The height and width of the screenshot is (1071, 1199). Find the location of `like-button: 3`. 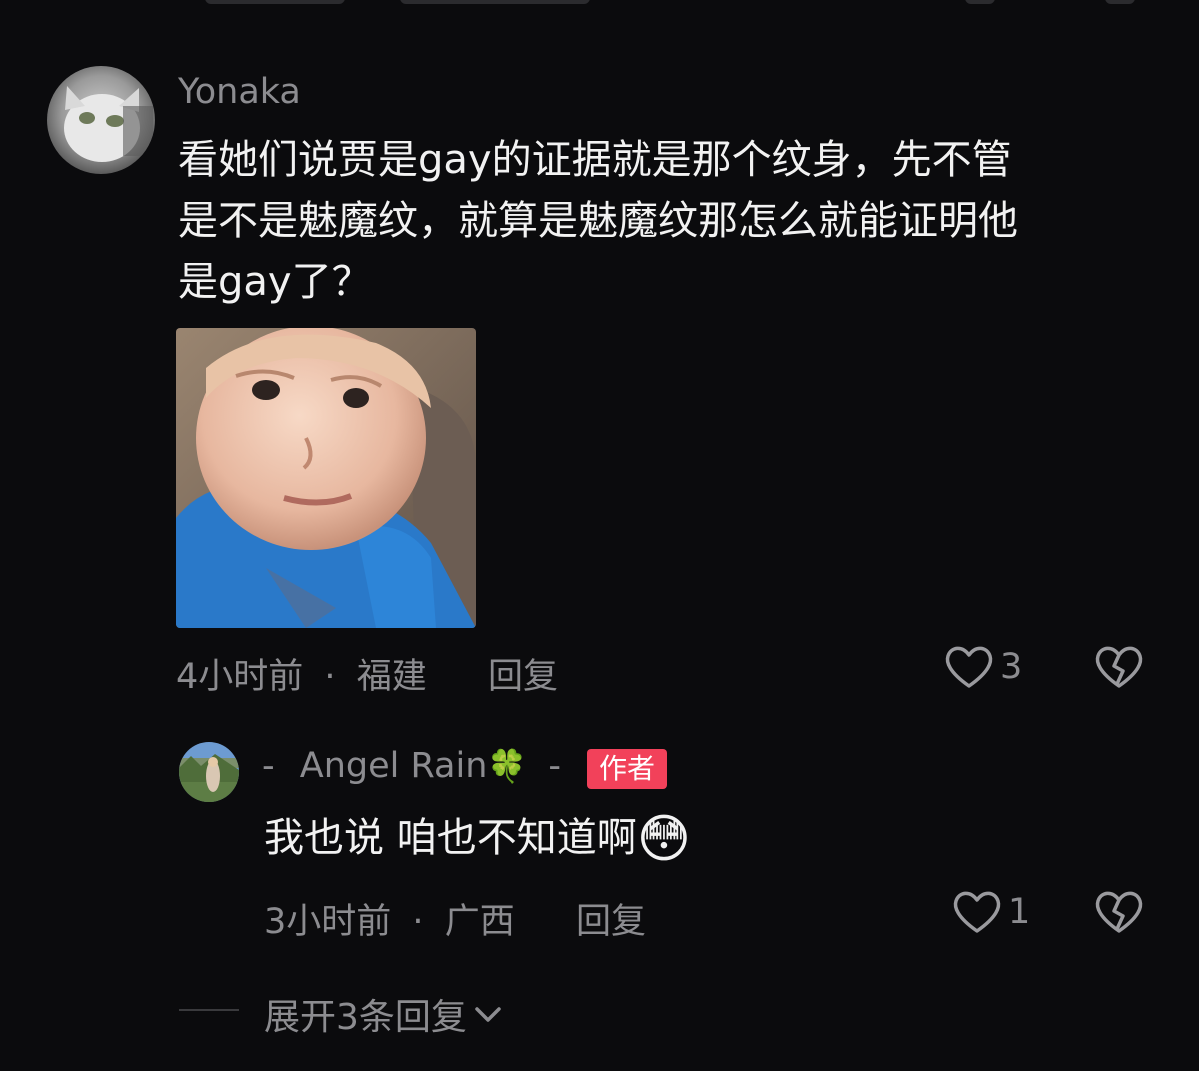

like-button: 3 is located at coordinates (983, 667).